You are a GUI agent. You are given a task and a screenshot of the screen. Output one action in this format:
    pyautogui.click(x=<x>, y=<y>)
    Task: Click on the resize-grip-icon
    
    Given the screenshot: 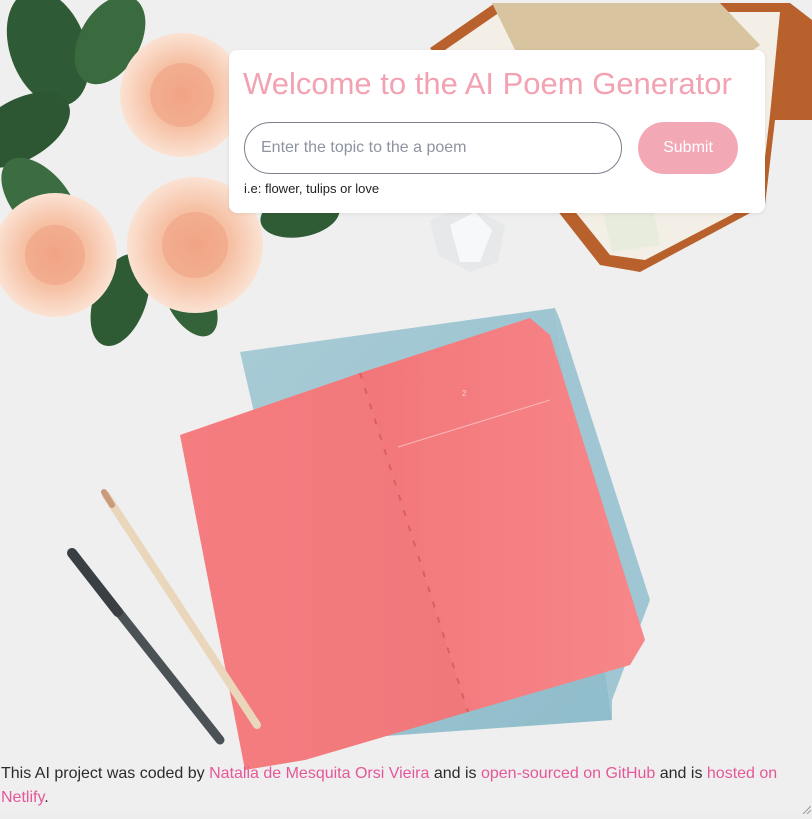 What is the action you would take?
    pyautogui.click(x=806, y=808)
    